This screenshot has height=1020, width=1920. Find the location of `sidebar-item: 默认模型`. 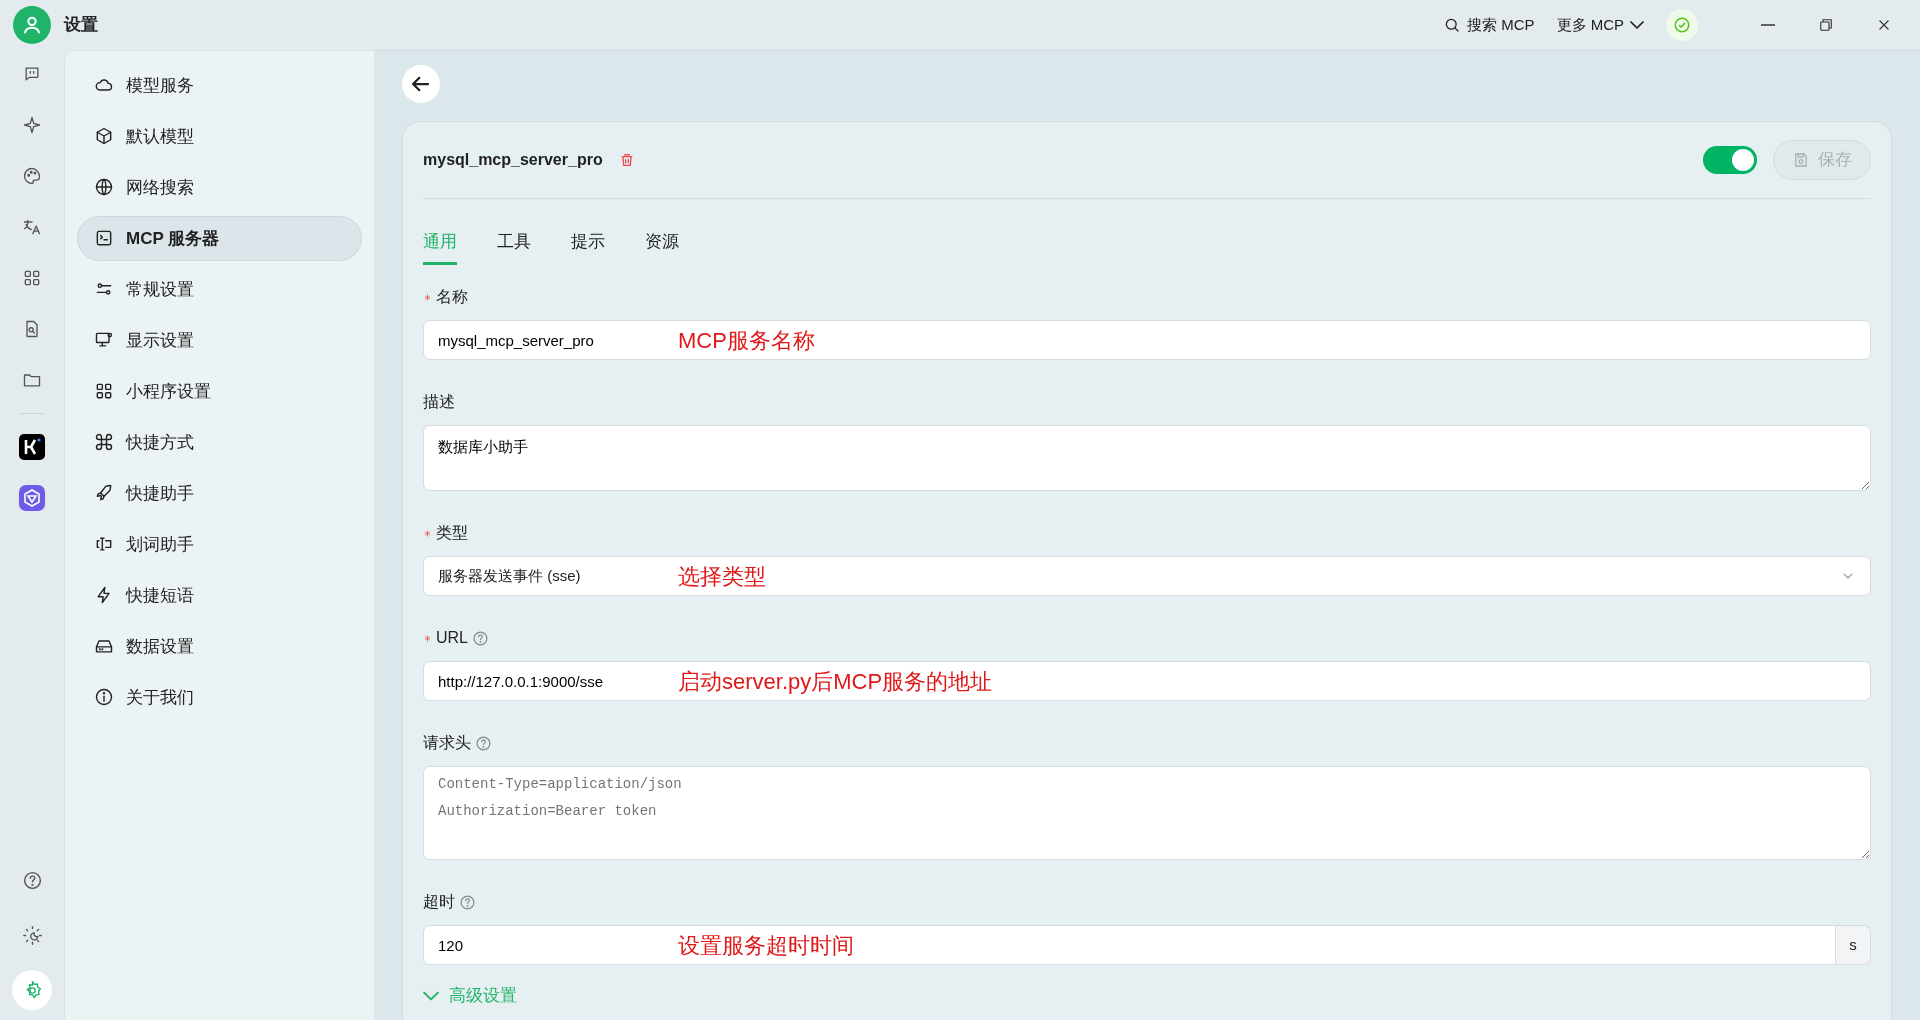

sidebar-item: 默认模型 is located at coordinates (219, 136).